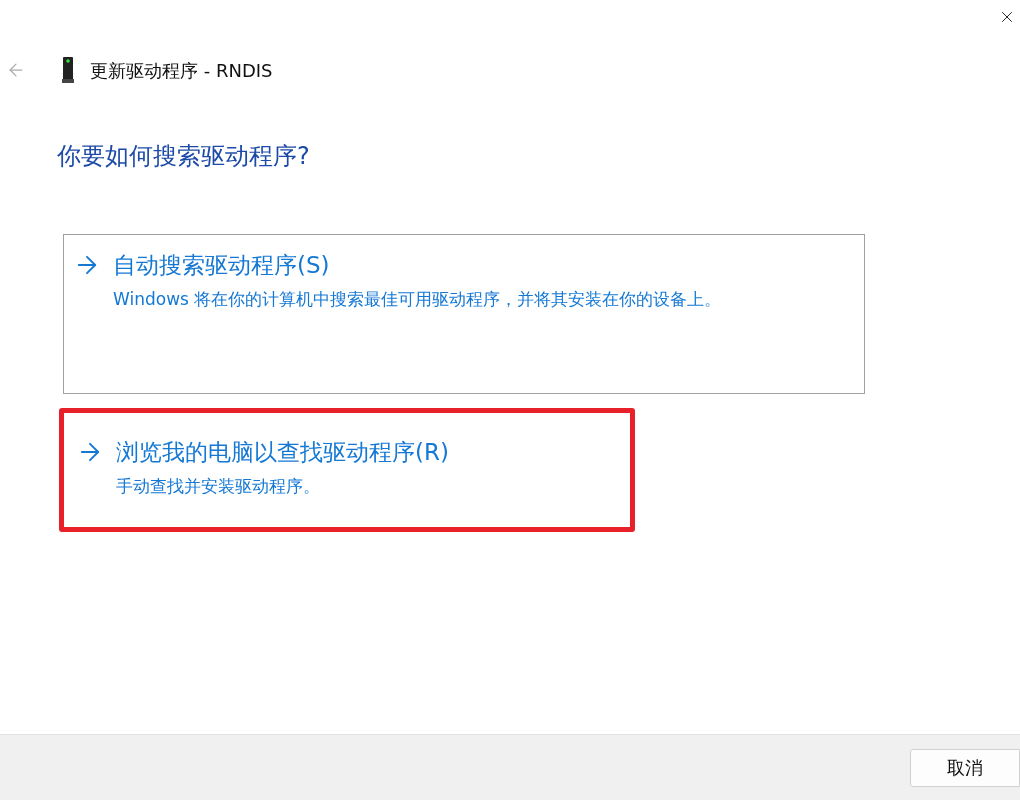 The height and width of the screenshot is (800, 1020). Describe the element at coordinates (181, 70) in the screenshot. I see `window-title: 更新驱动程序 - RNDIS` at that location.